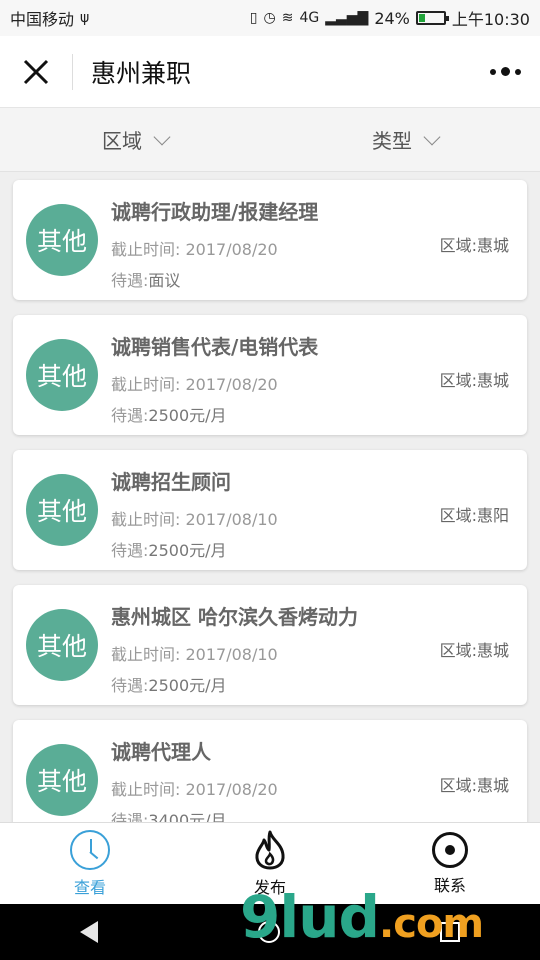  I want to click on job-title: 诚聘代理人, so click(161, 752).